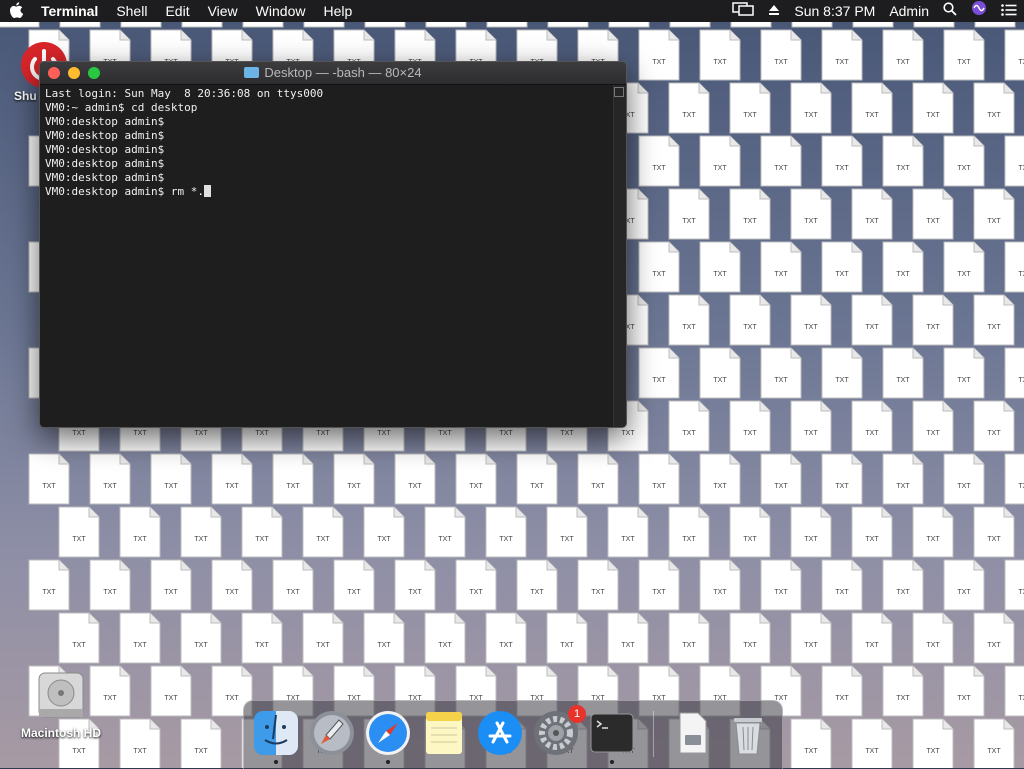 The height and width of the screenshot is (769, 1024). Describe the element at coordinates (619, 92) in the screenshot. I see `scroll-split-icon` at that location.